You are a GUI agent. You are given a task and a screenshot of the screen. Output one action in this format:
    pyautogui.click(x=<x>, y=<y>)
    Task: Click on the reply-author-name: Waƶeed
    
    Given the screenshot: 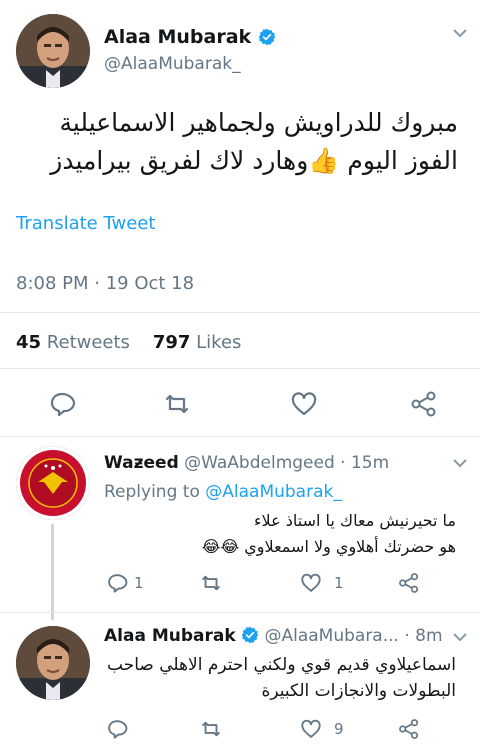 What is the action you would take?
    pyautogui.click(x=141, y=463)
    